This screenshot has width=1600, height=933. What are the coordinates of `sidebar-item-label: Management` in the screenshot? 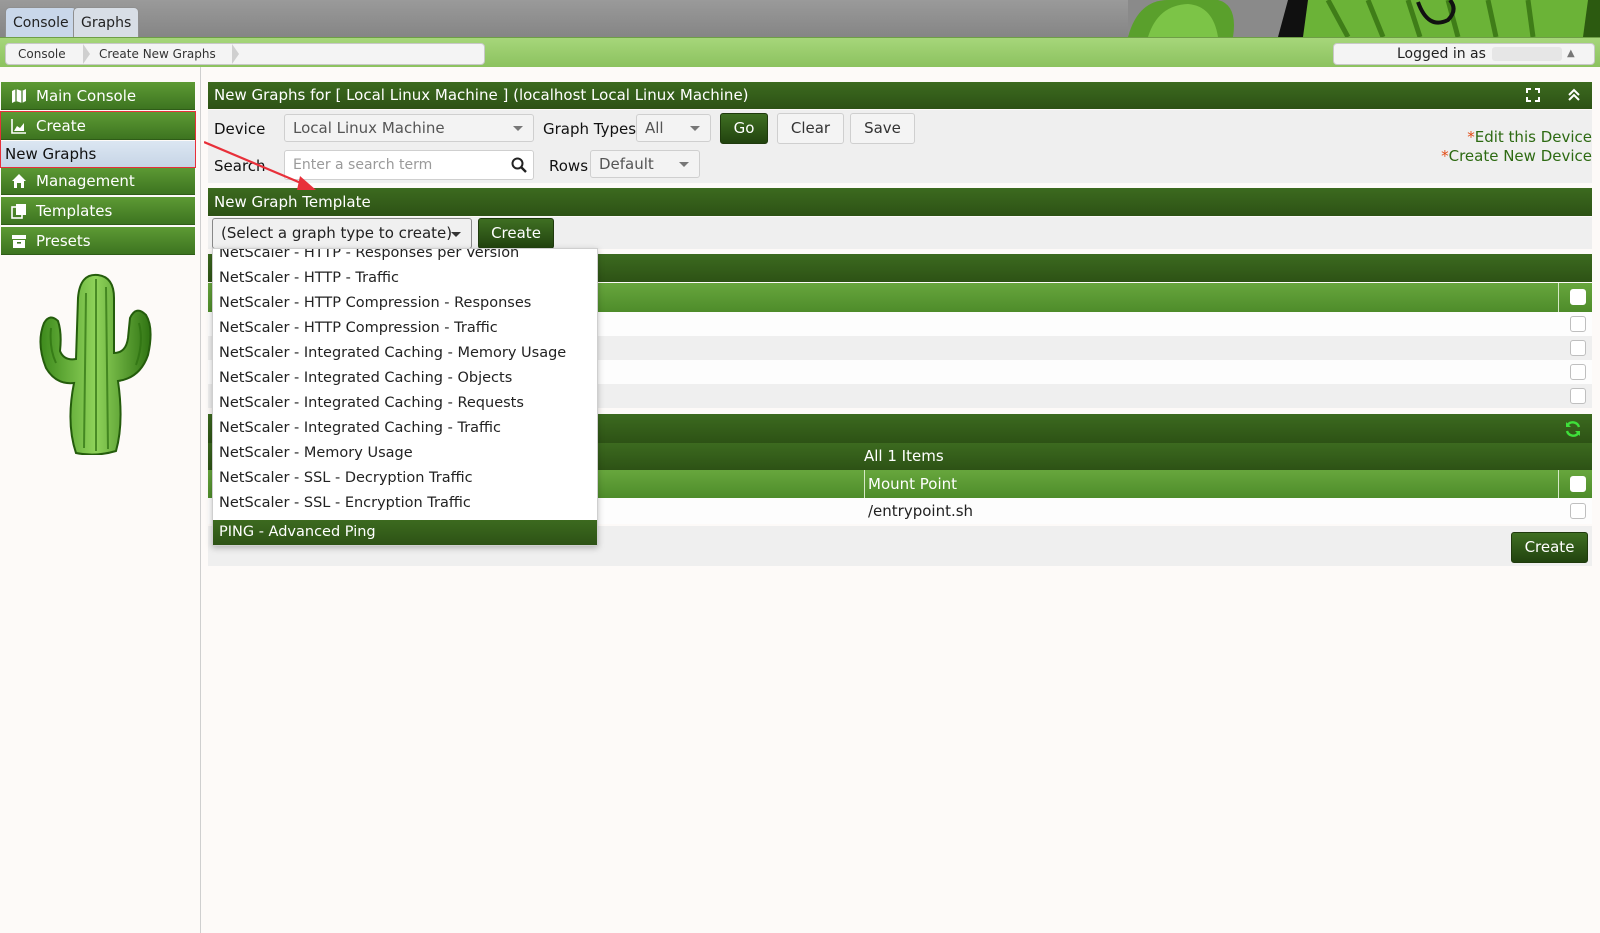 It's located at (85, 181).